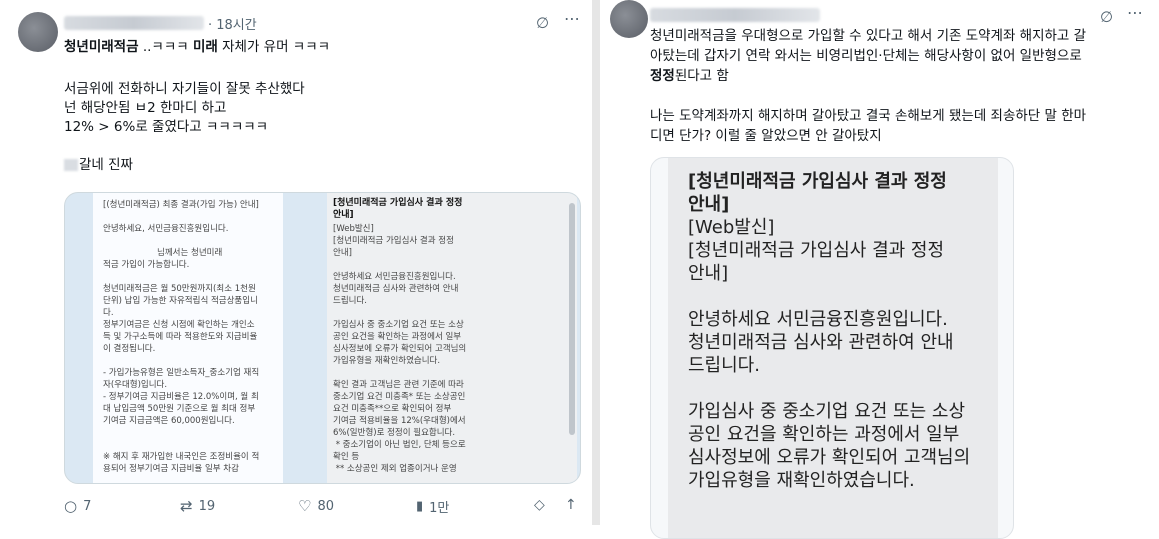  I want to click on reply-count: 7, so click(87, 506).